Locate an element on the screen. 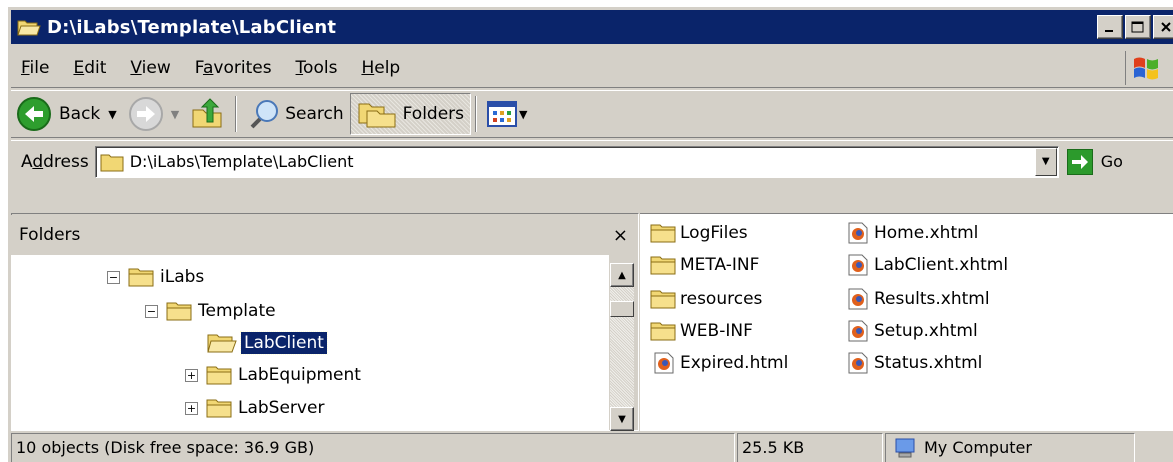 Image resolution: width=1173 pixels, height=462 pixels. back-dropdown-icon: ▼ is located at coordinates (112, 114).